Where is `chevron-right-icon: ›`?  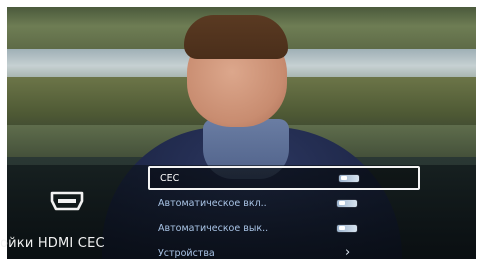 chevron-right-icon: › is located at coordinates (348, 252).